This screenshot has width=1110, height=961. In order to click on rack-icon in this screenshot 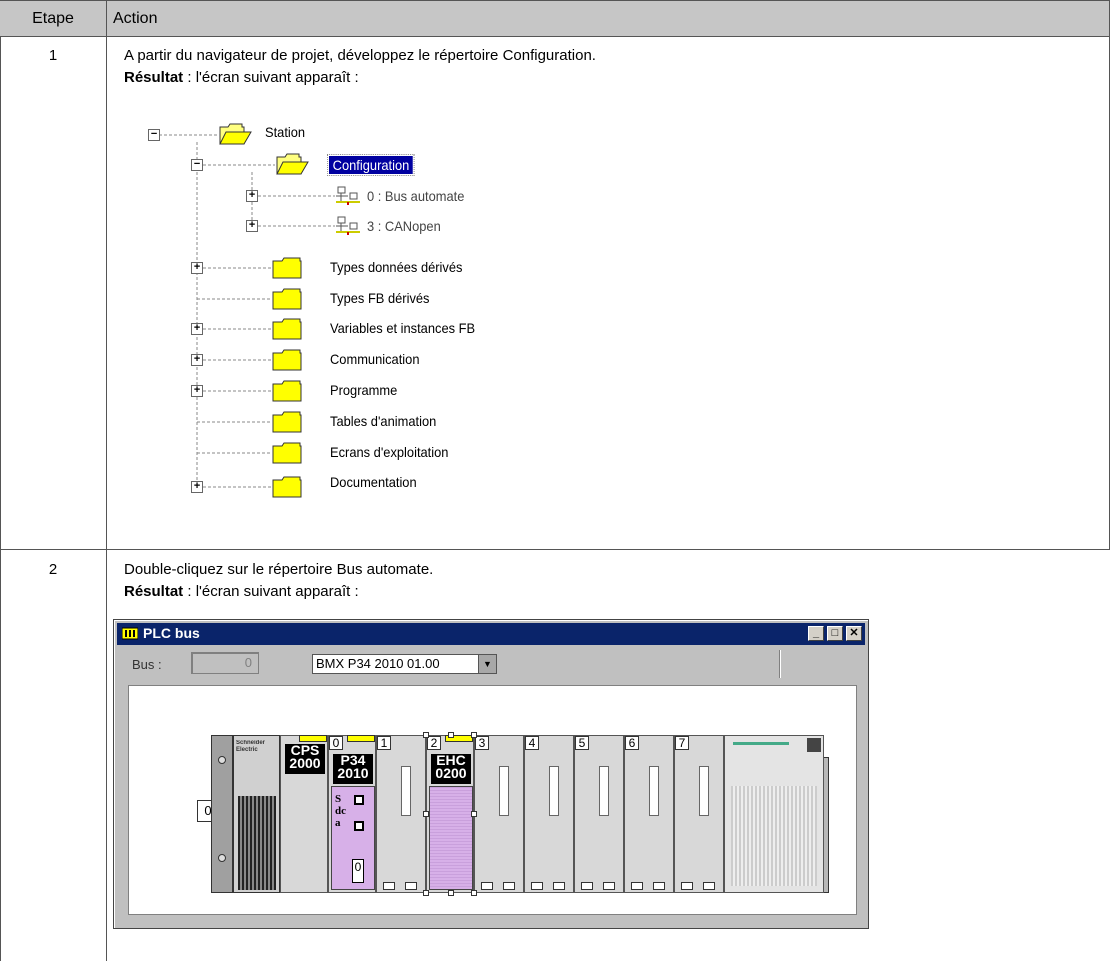, I will do `click(130, 633)`.